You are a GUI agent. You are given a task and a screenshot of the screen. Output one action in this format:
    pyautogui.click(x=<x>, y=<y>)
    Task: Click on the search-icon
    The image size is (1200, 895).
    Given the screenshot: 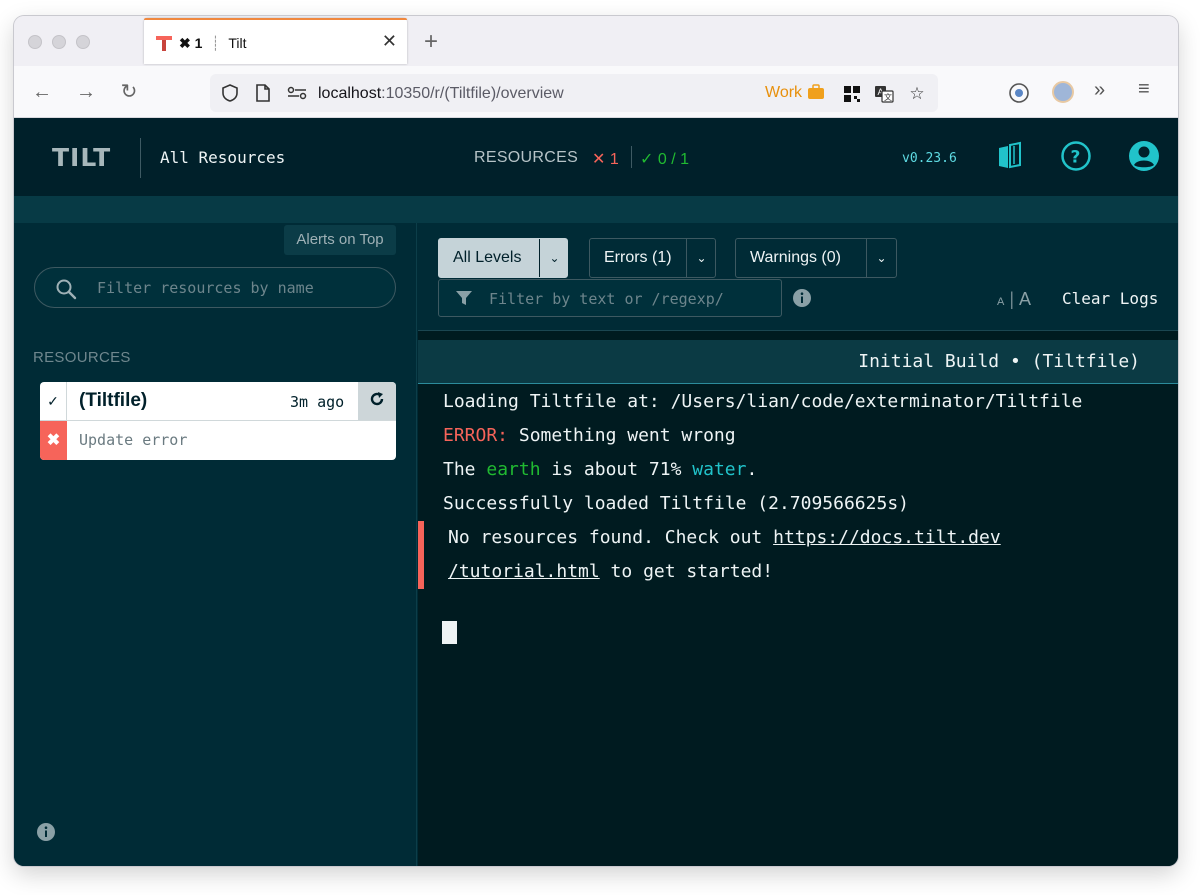 What is the action you would take?
    pyautogui.click(x=66, y=289)
    